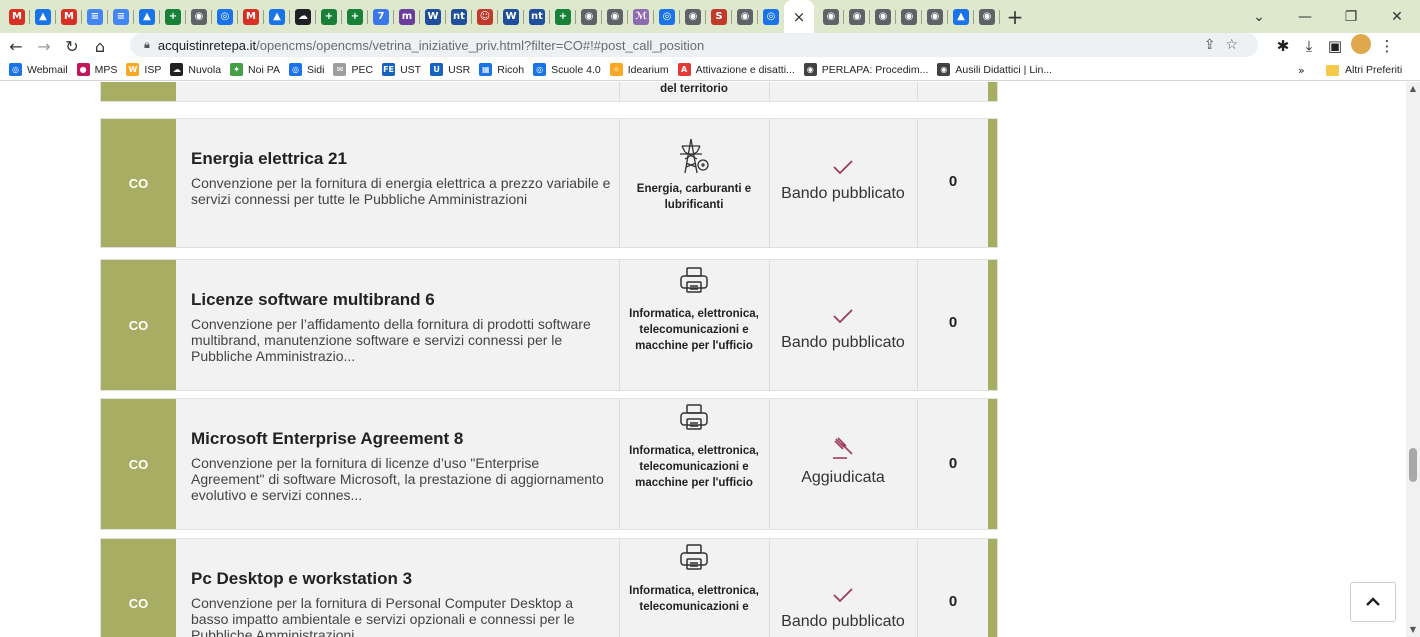  Describe the element at coordinates (540, 69) in the screenshot. I see `bookmark-favicon-icon: ◎` at that location.